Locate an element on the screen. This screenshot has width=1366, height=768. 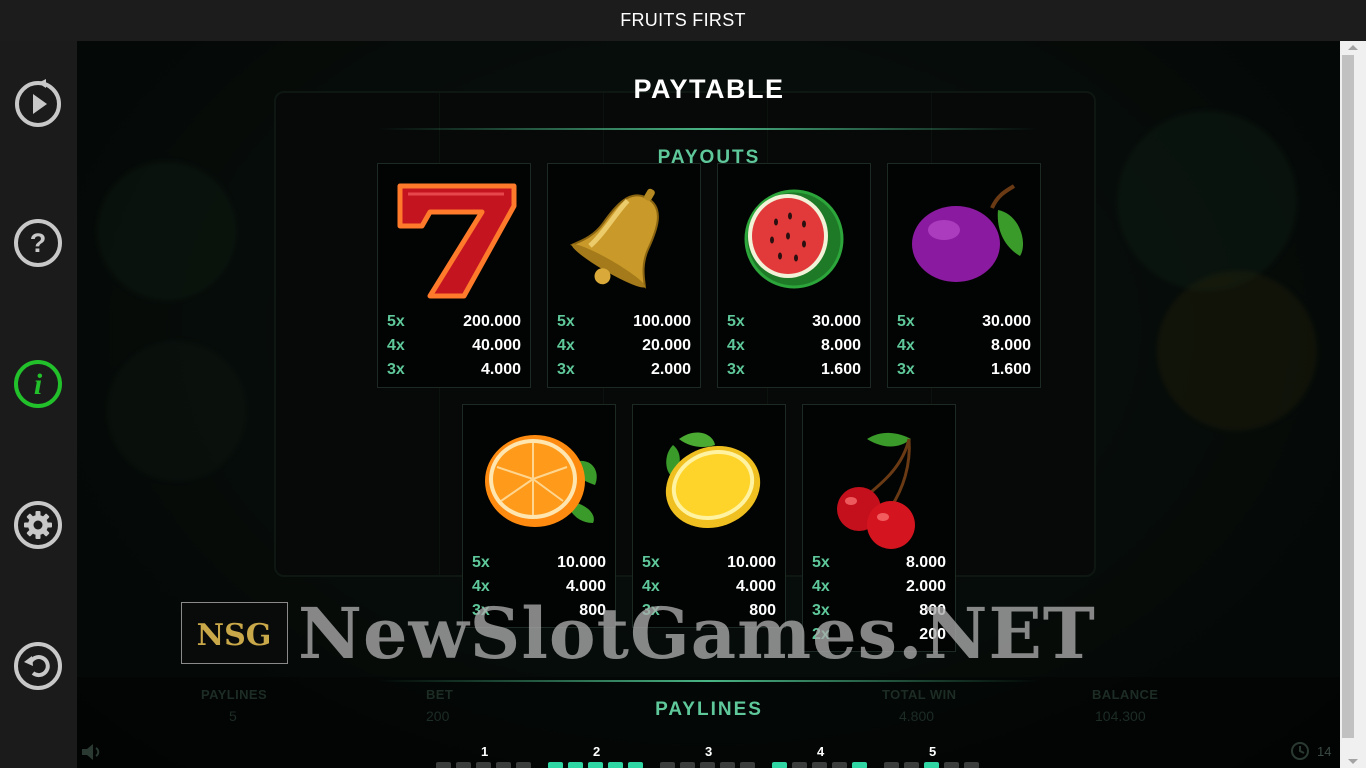
svg-text: i is located at coordinates (38, 384).